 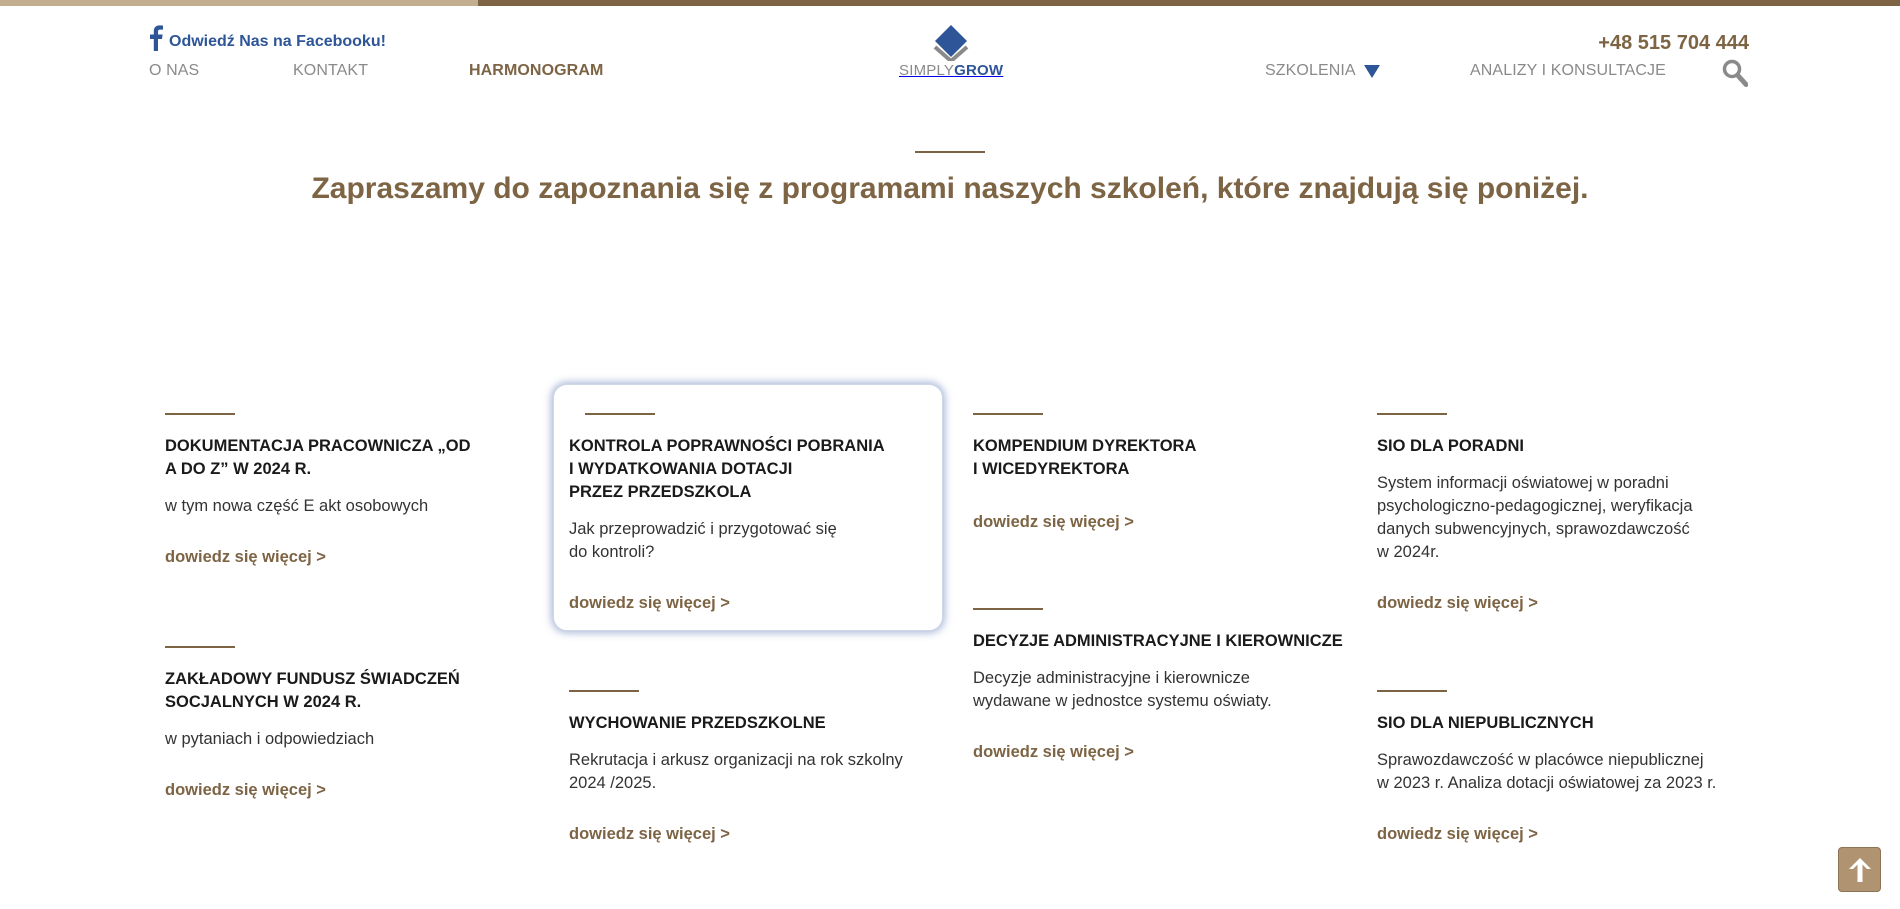 What do you see at coordinates (536, 71) in the screenshot?
I see `nav-harmonogram: HARMONOGRAM` at bounding box center [536, 71].